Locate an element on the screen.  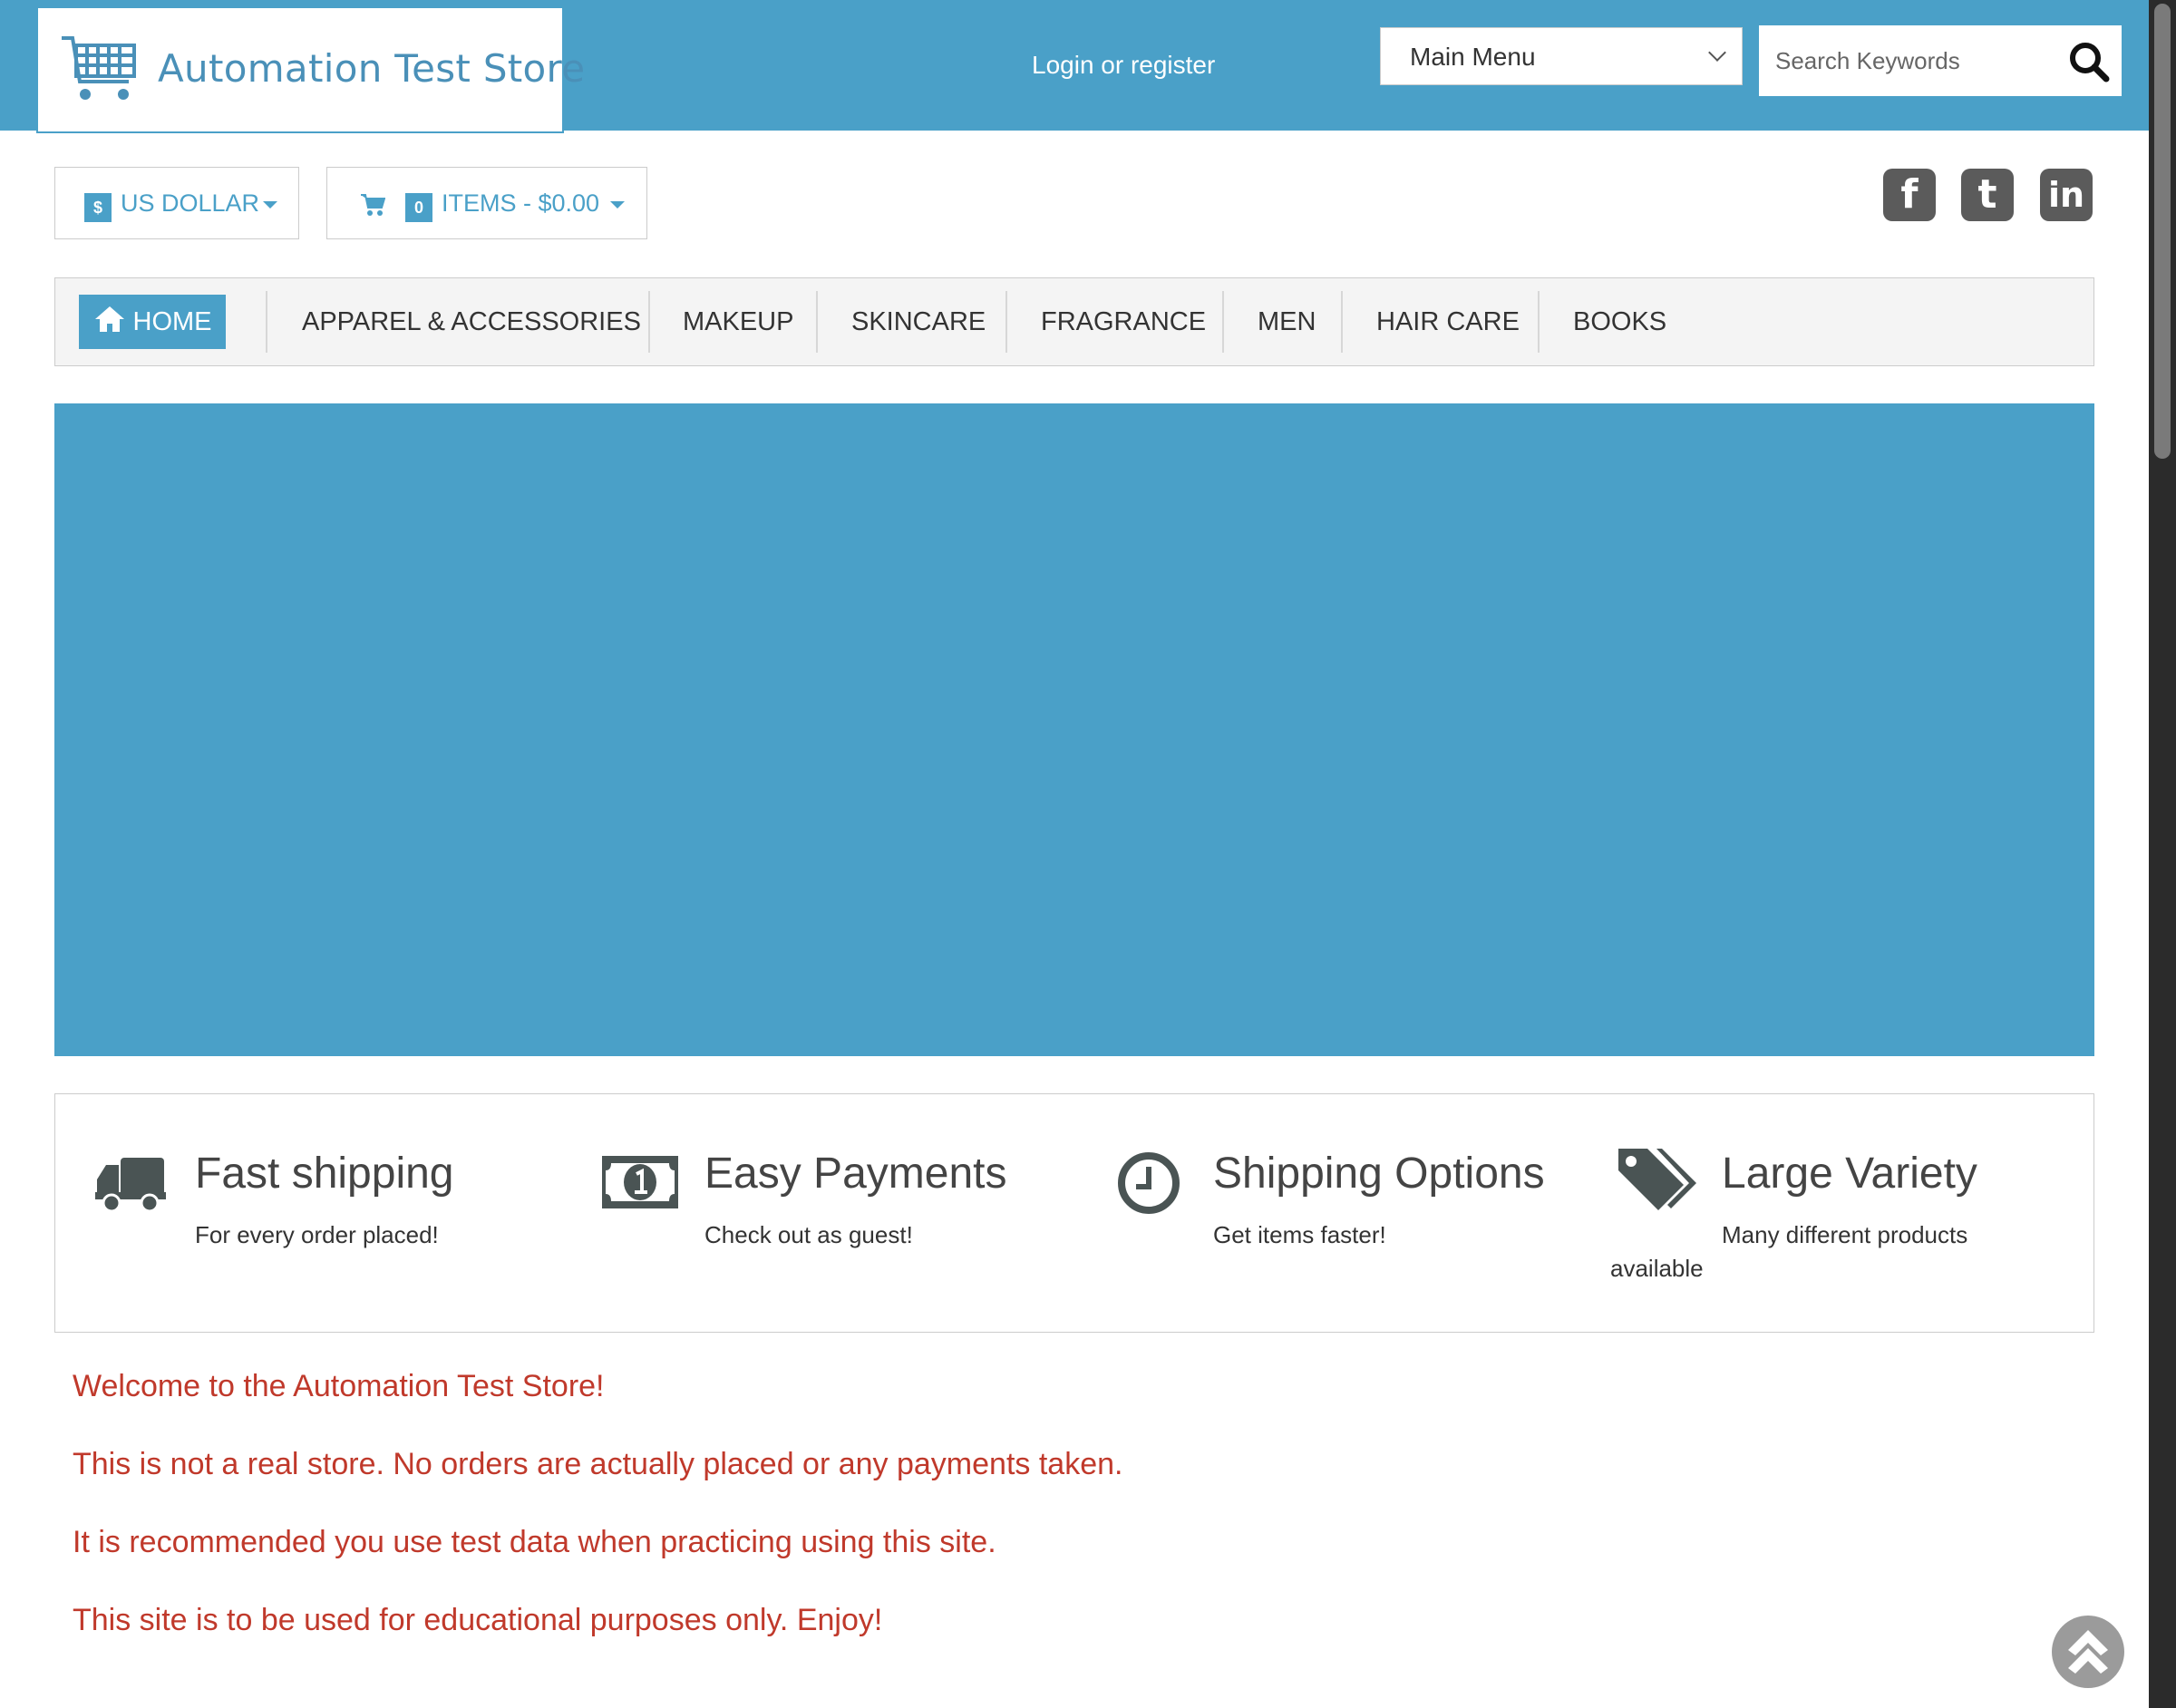
clock-icon is located at coordinates (1149, 1183).